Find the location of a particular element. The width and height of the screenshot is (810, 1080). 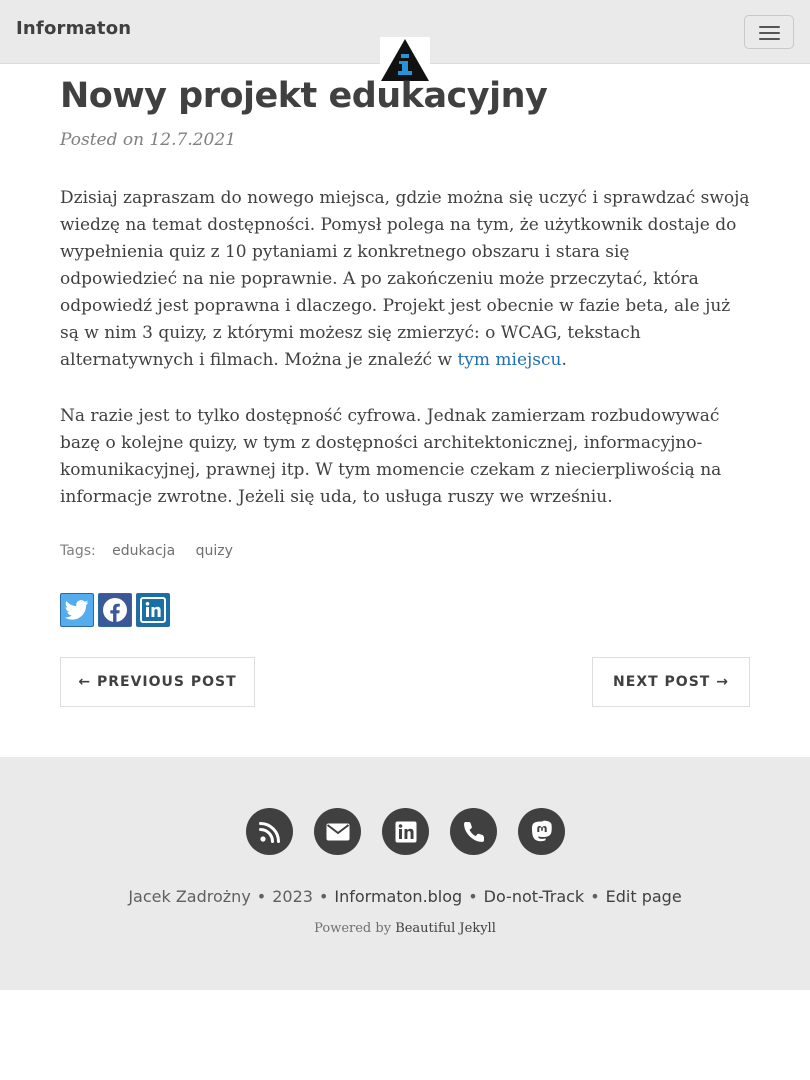

post-title: Nowy projekt edukacyjny is located at coordinates (304, 96).